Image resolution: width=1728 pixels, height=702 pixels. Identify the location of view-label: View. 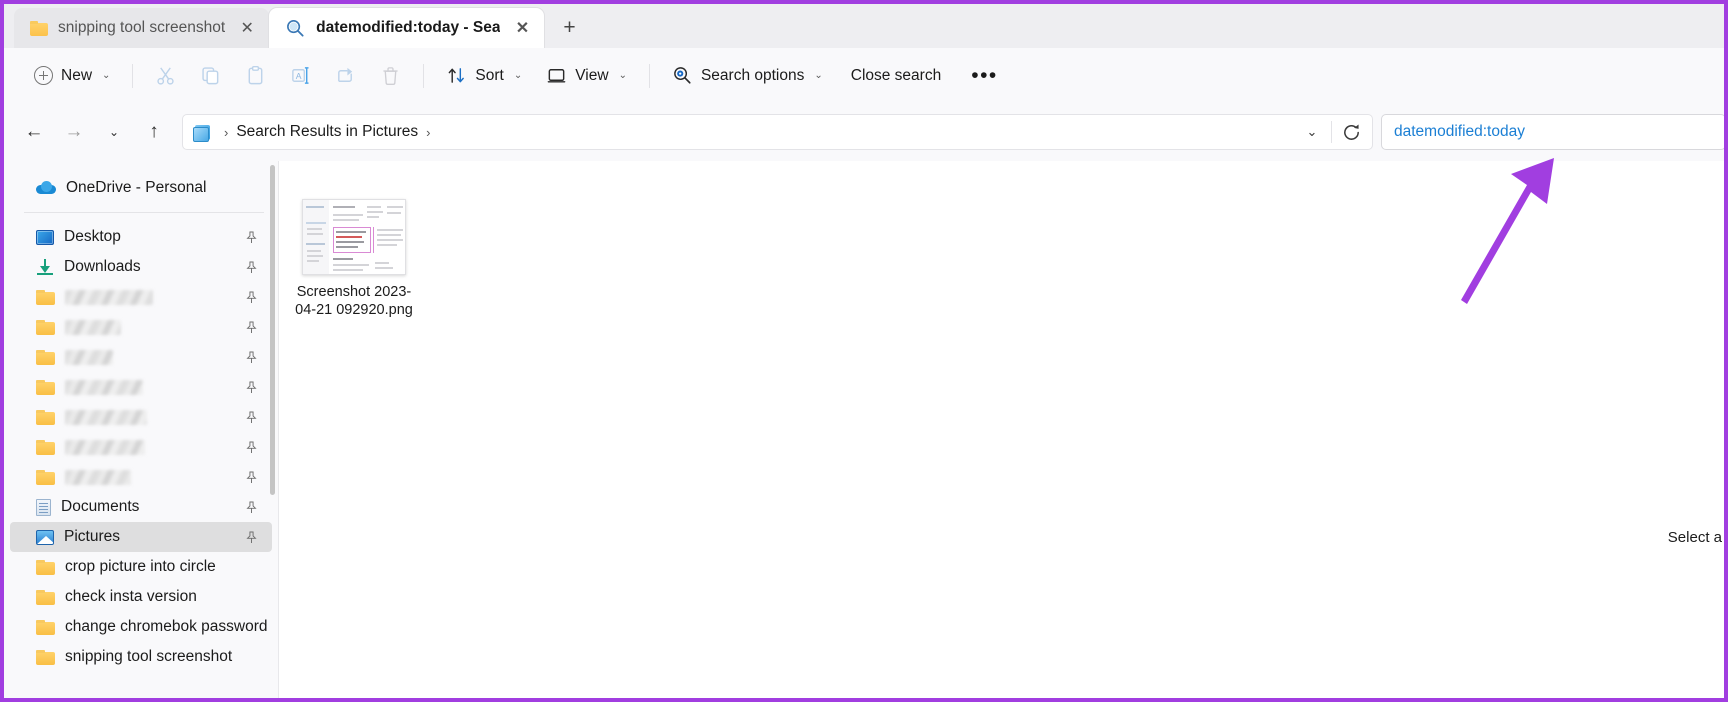
(592, 75).